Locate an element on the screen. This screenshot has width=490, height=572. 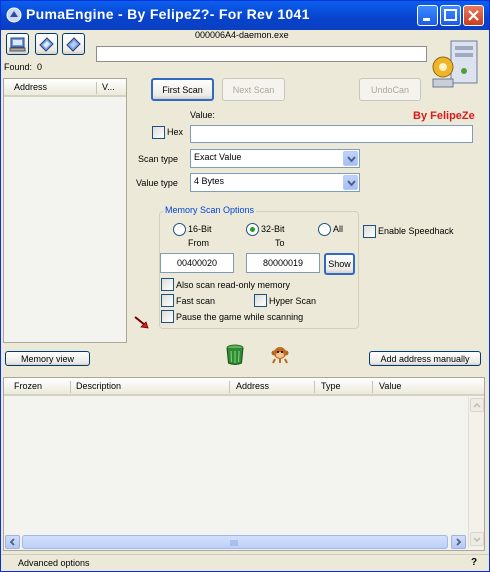
select-process-button is located at coordinates (17, 44).